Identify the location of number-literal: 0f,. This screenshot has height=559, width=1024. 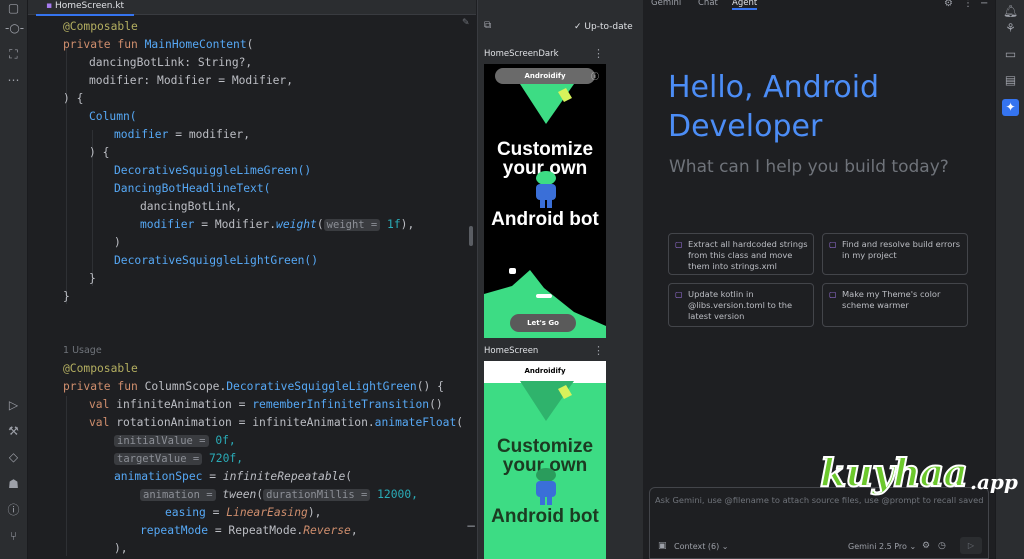
(222, 440).